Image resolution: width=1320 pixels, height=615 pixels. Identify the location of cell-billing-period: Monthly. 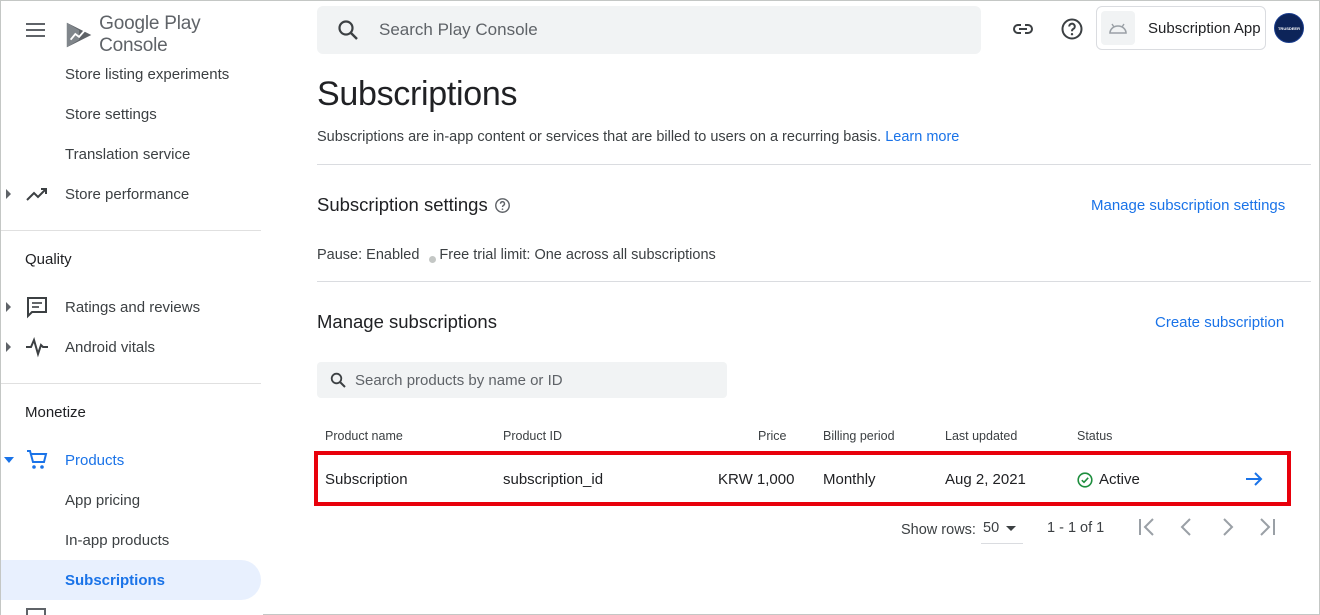
(849, 479).